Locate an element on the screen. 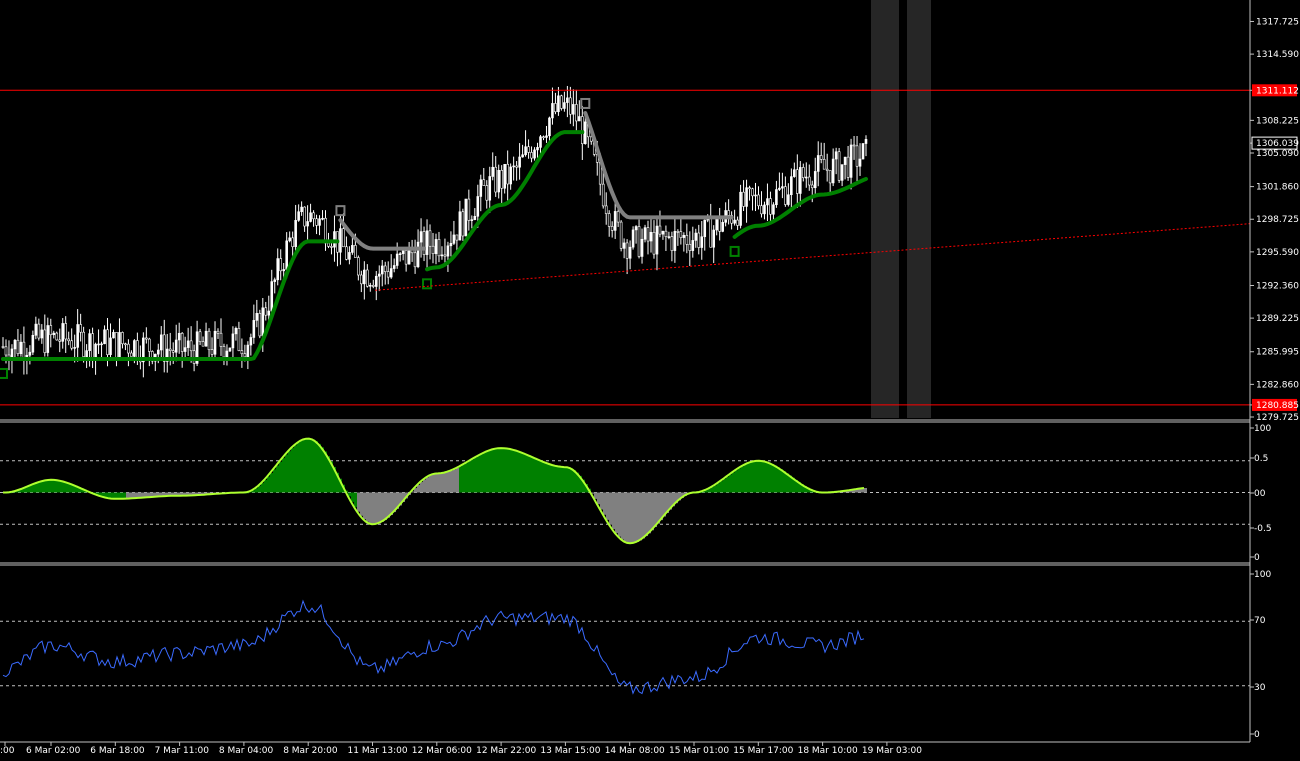 The height and width of the screenshot is (761, 1300). price-tick-label: 1301.860 is located at coordinates (1277, 188).